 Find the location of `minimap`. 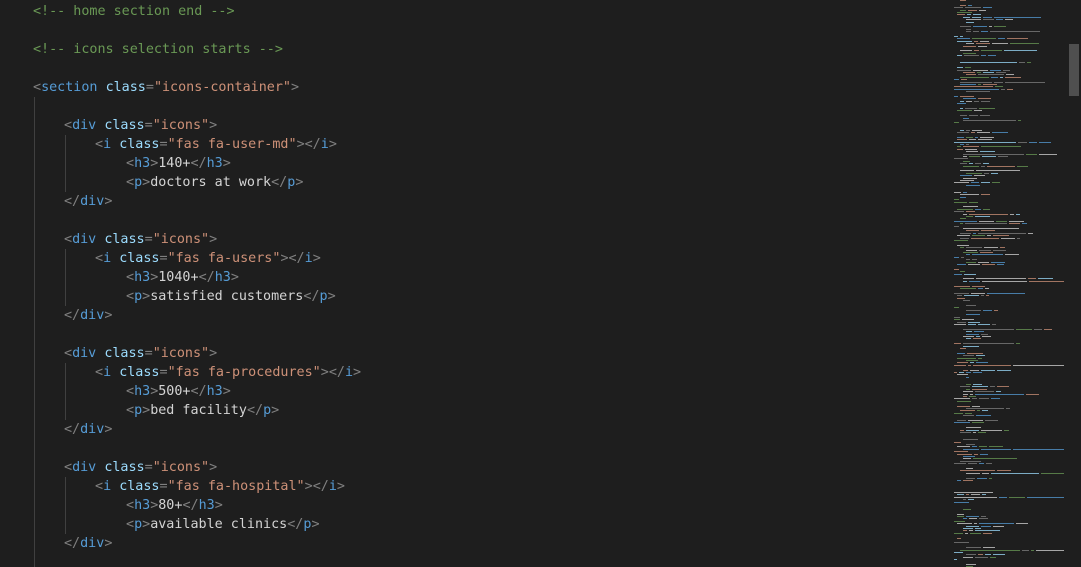

minimap is located at coordinates (1009, 283).